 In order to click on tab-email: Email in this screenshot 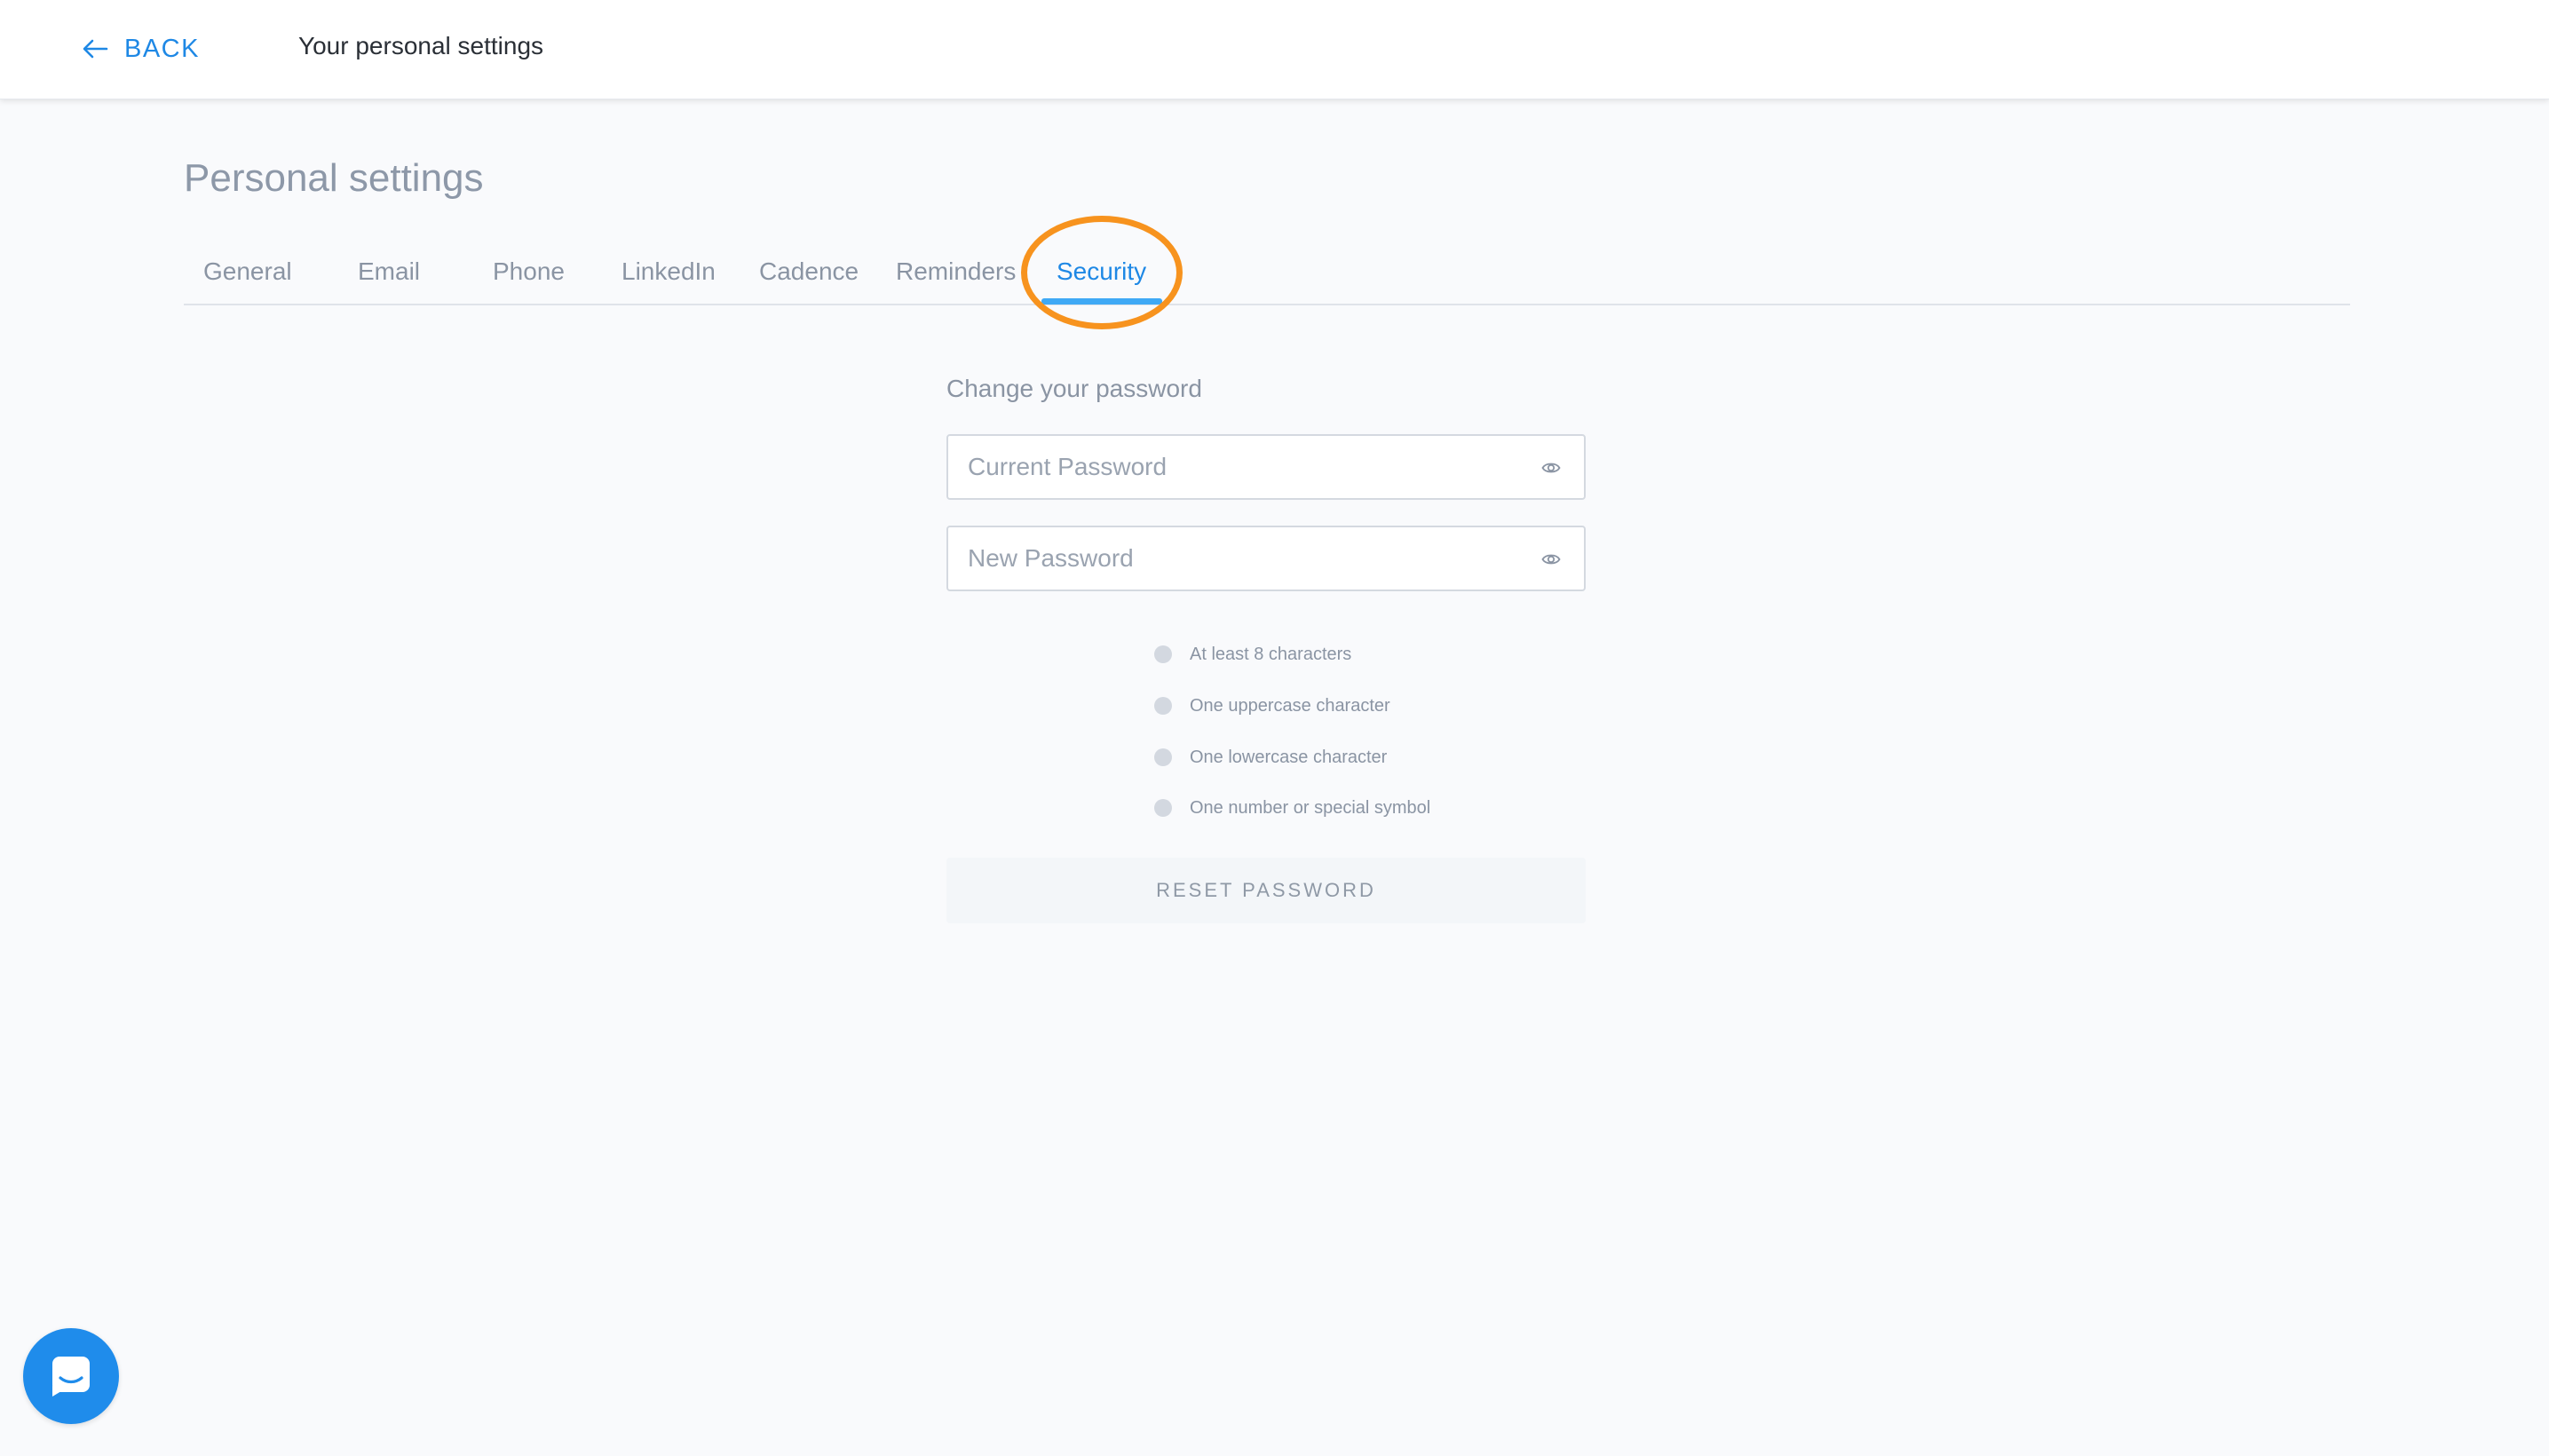, I will do `click(389, 280)`.